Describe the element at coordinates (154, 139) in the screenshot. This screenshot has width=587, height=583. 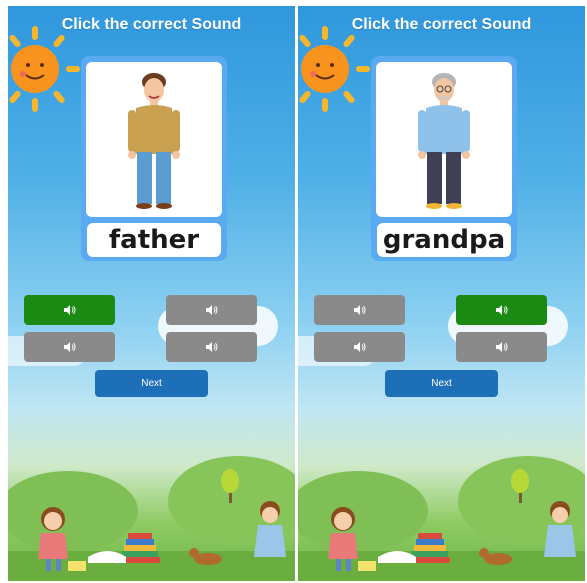
I see `father-illustration` at that location.